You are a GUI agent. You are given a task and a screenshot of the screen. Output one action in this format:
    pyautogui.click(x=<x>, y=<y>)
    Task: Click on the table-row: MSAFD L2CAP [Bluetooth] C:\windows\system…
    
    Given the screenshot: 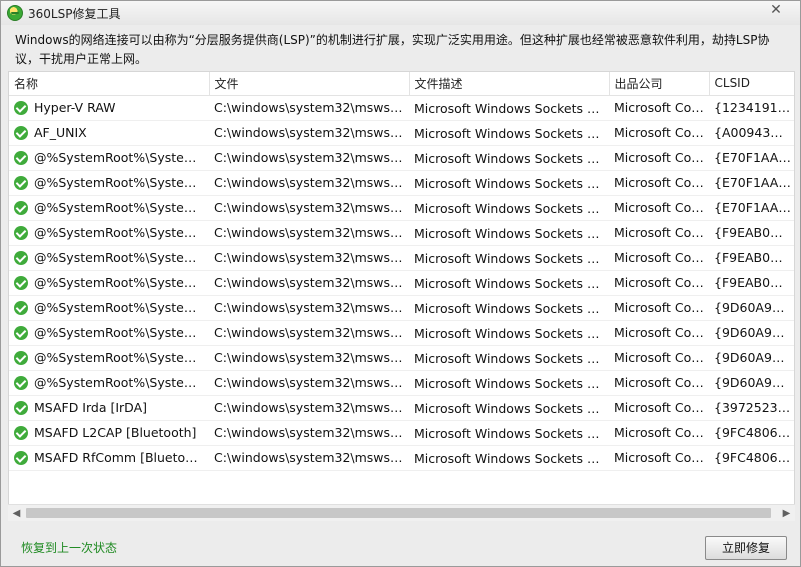 What is the action you would take?
    pyautogui.click(x=401, y=433)
    